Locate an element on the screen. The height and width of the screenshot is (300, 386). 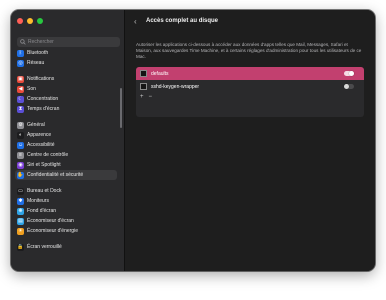
general-icon: ⚙ is located at coordinates (20, 125).